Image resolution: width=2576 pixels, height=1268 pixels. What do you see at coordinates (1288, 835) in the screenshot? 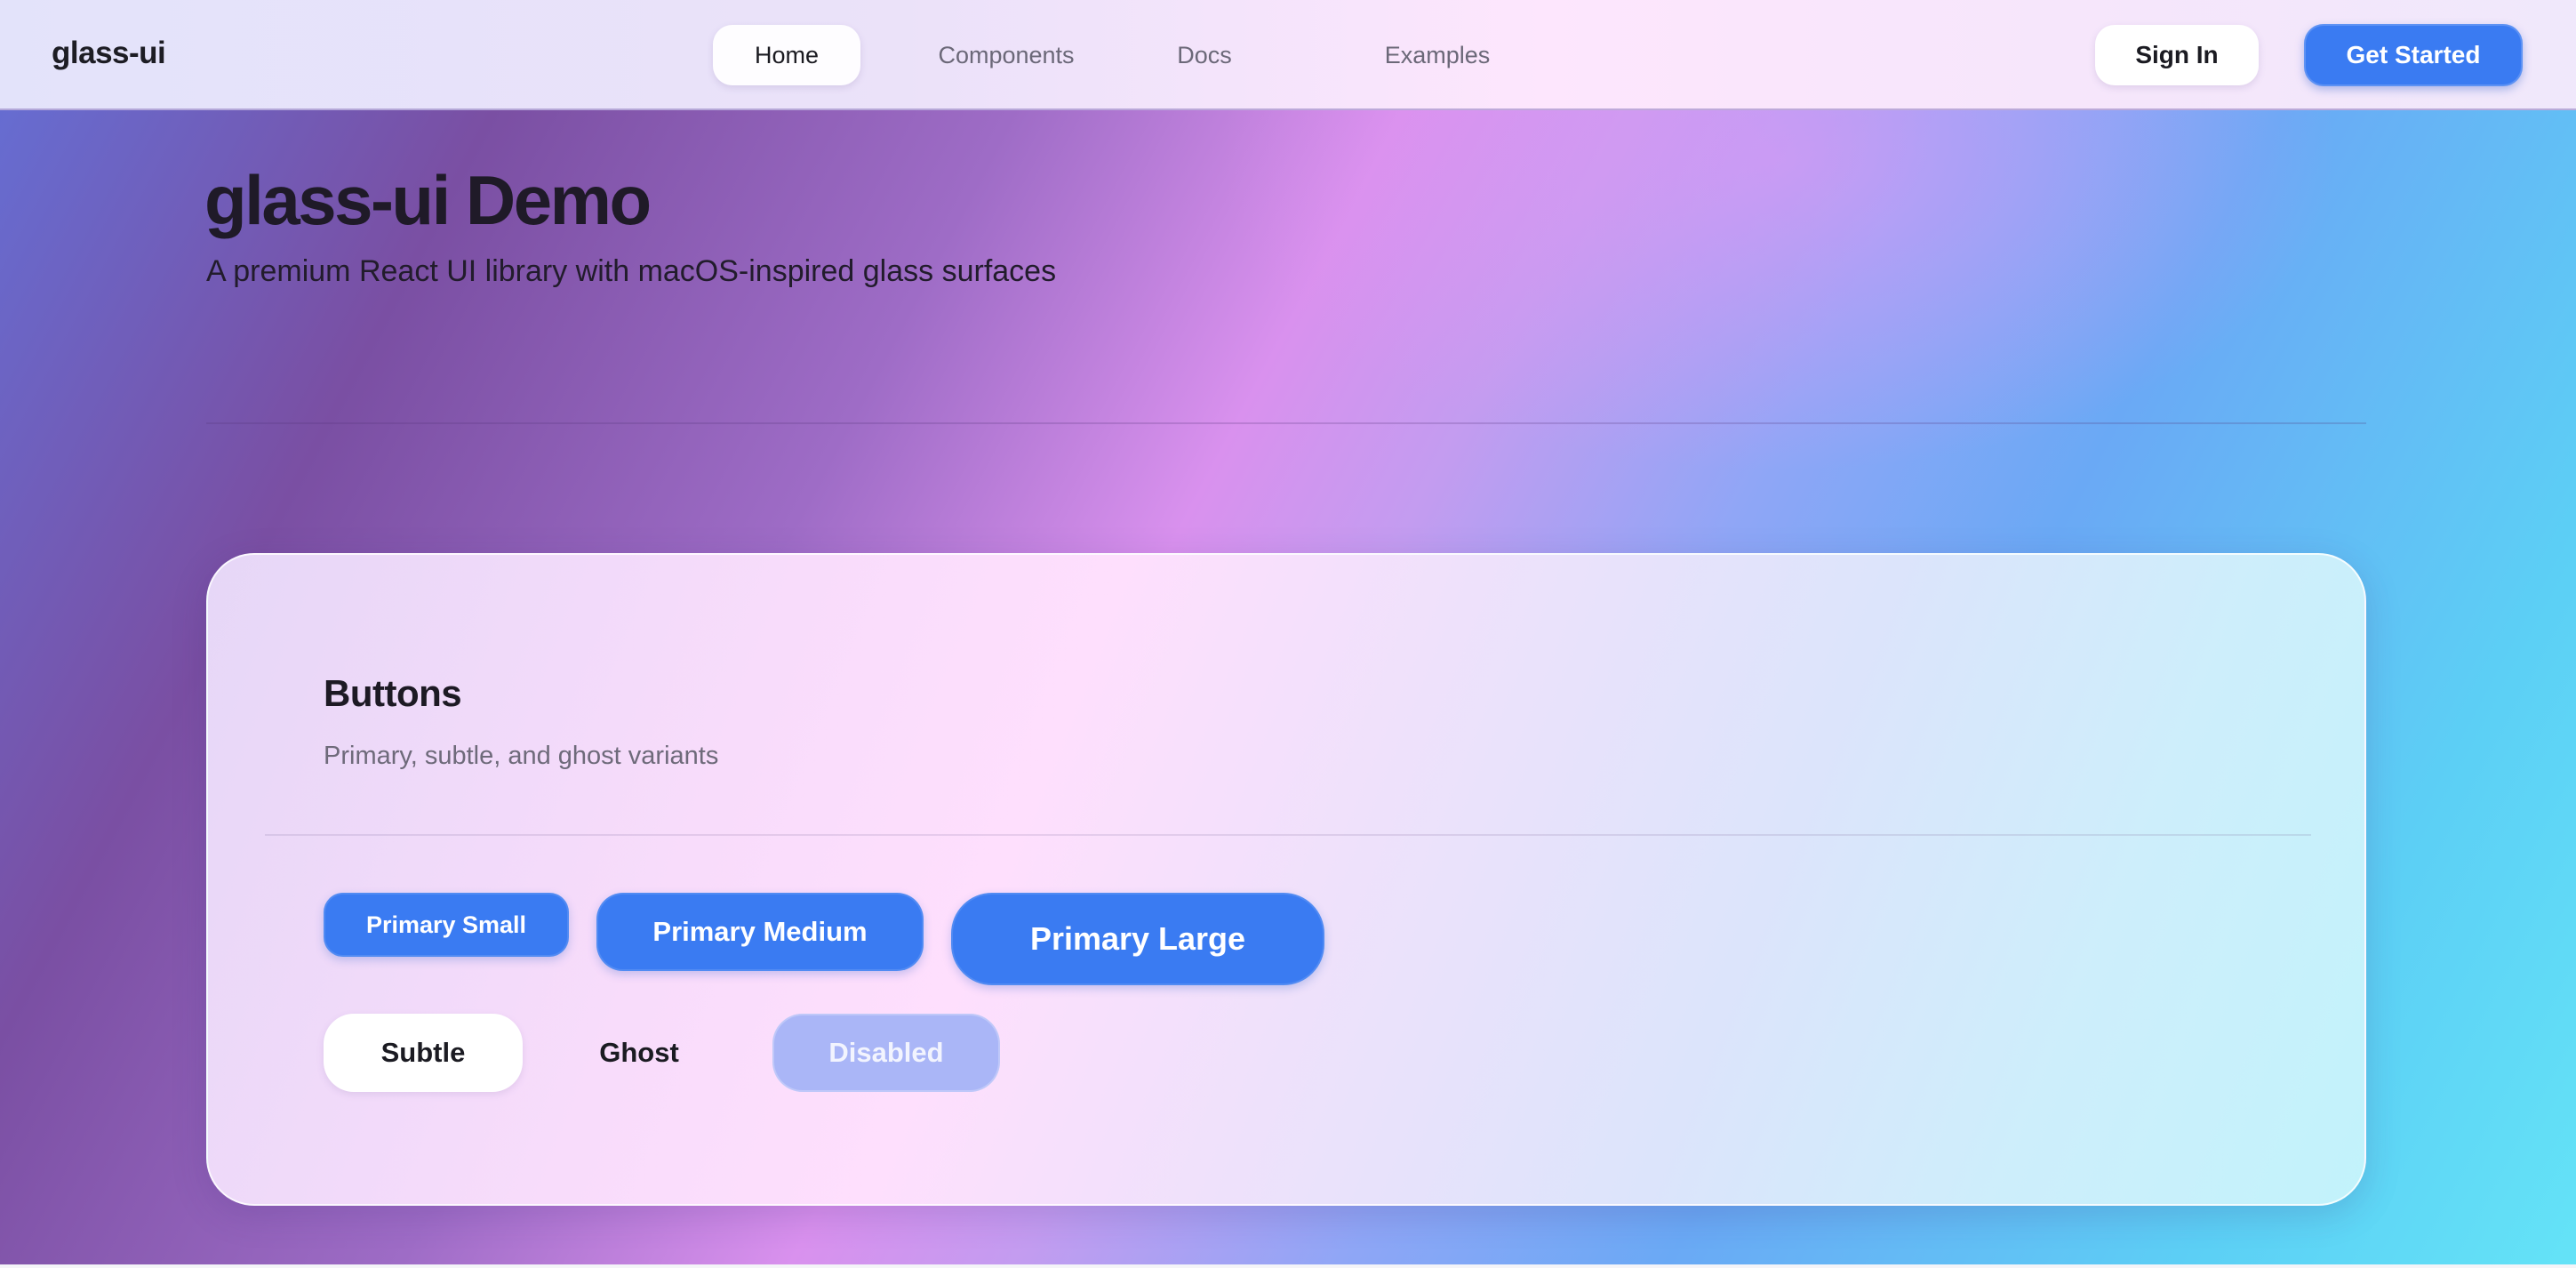
I see `card-divider` at bounding box center [1288, 835].